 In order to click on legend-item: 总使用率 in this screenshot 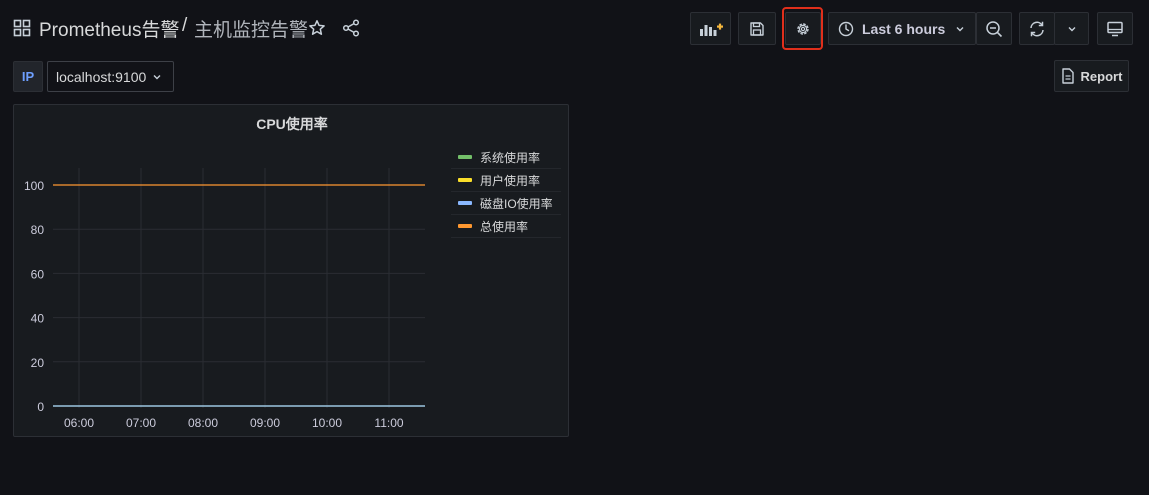, I will do `click(506, 226)`.